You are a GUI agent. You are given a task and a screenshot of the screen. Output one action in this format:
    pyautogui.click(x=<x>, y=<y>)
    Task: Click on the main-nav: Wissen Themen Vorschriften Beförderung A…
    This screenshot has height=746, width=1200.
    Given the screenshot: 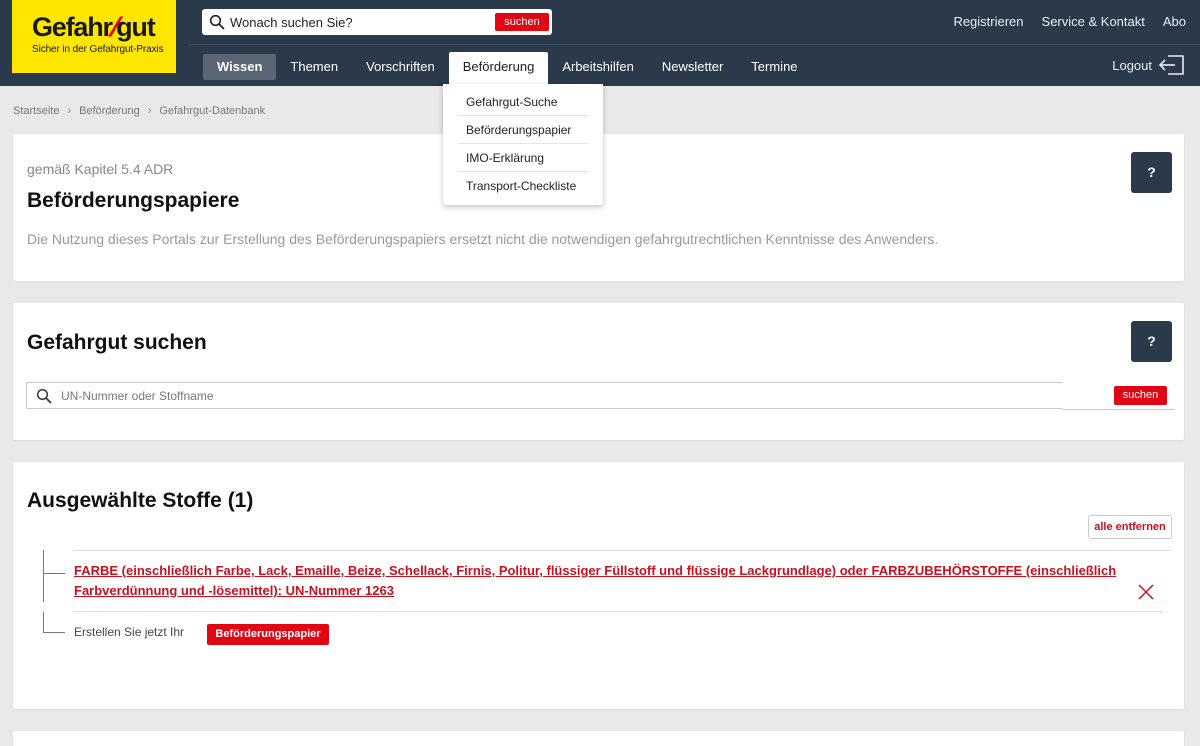 What is the action you would take?
    pyautogui.click(x=507, y=69)
    